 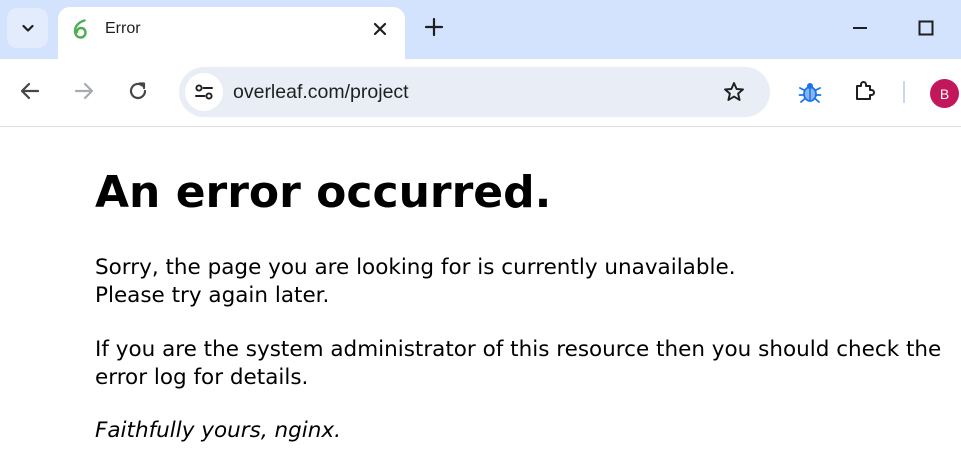 I want to click on tune-icon, so click(x=204, y=92).